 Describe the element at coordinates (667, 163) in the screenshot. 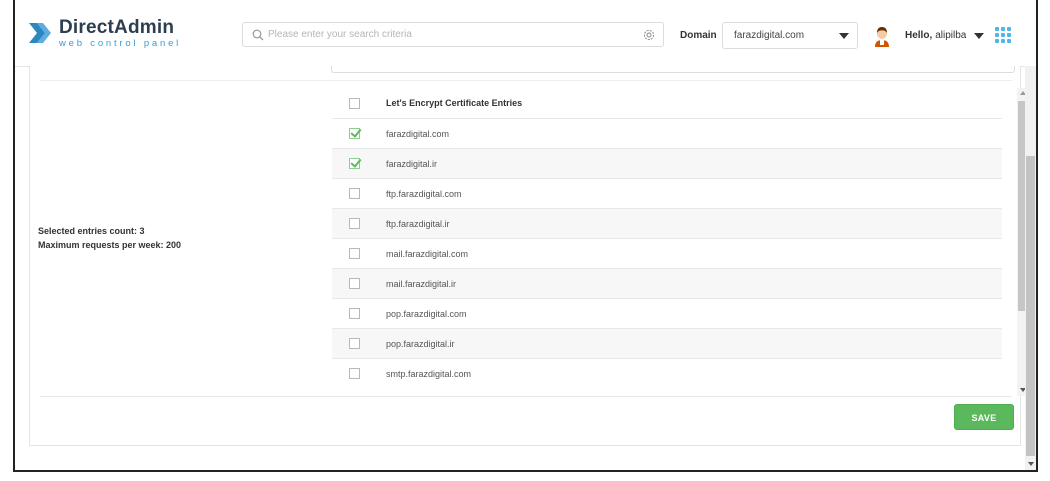

I see `table-row: farazdigital.ir` at that location.